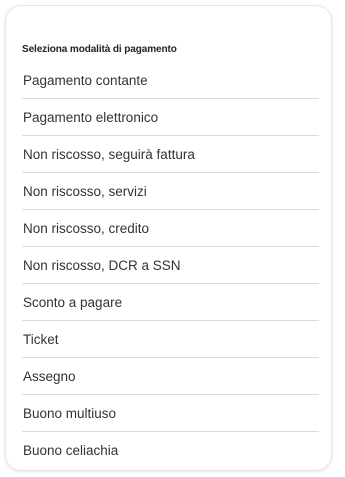 The width and height of the screenshot is (345, 477). Describe the element at coordinates (168, 339) in the screenshot. I see `payment-option-ticket: Ticket` at that location.